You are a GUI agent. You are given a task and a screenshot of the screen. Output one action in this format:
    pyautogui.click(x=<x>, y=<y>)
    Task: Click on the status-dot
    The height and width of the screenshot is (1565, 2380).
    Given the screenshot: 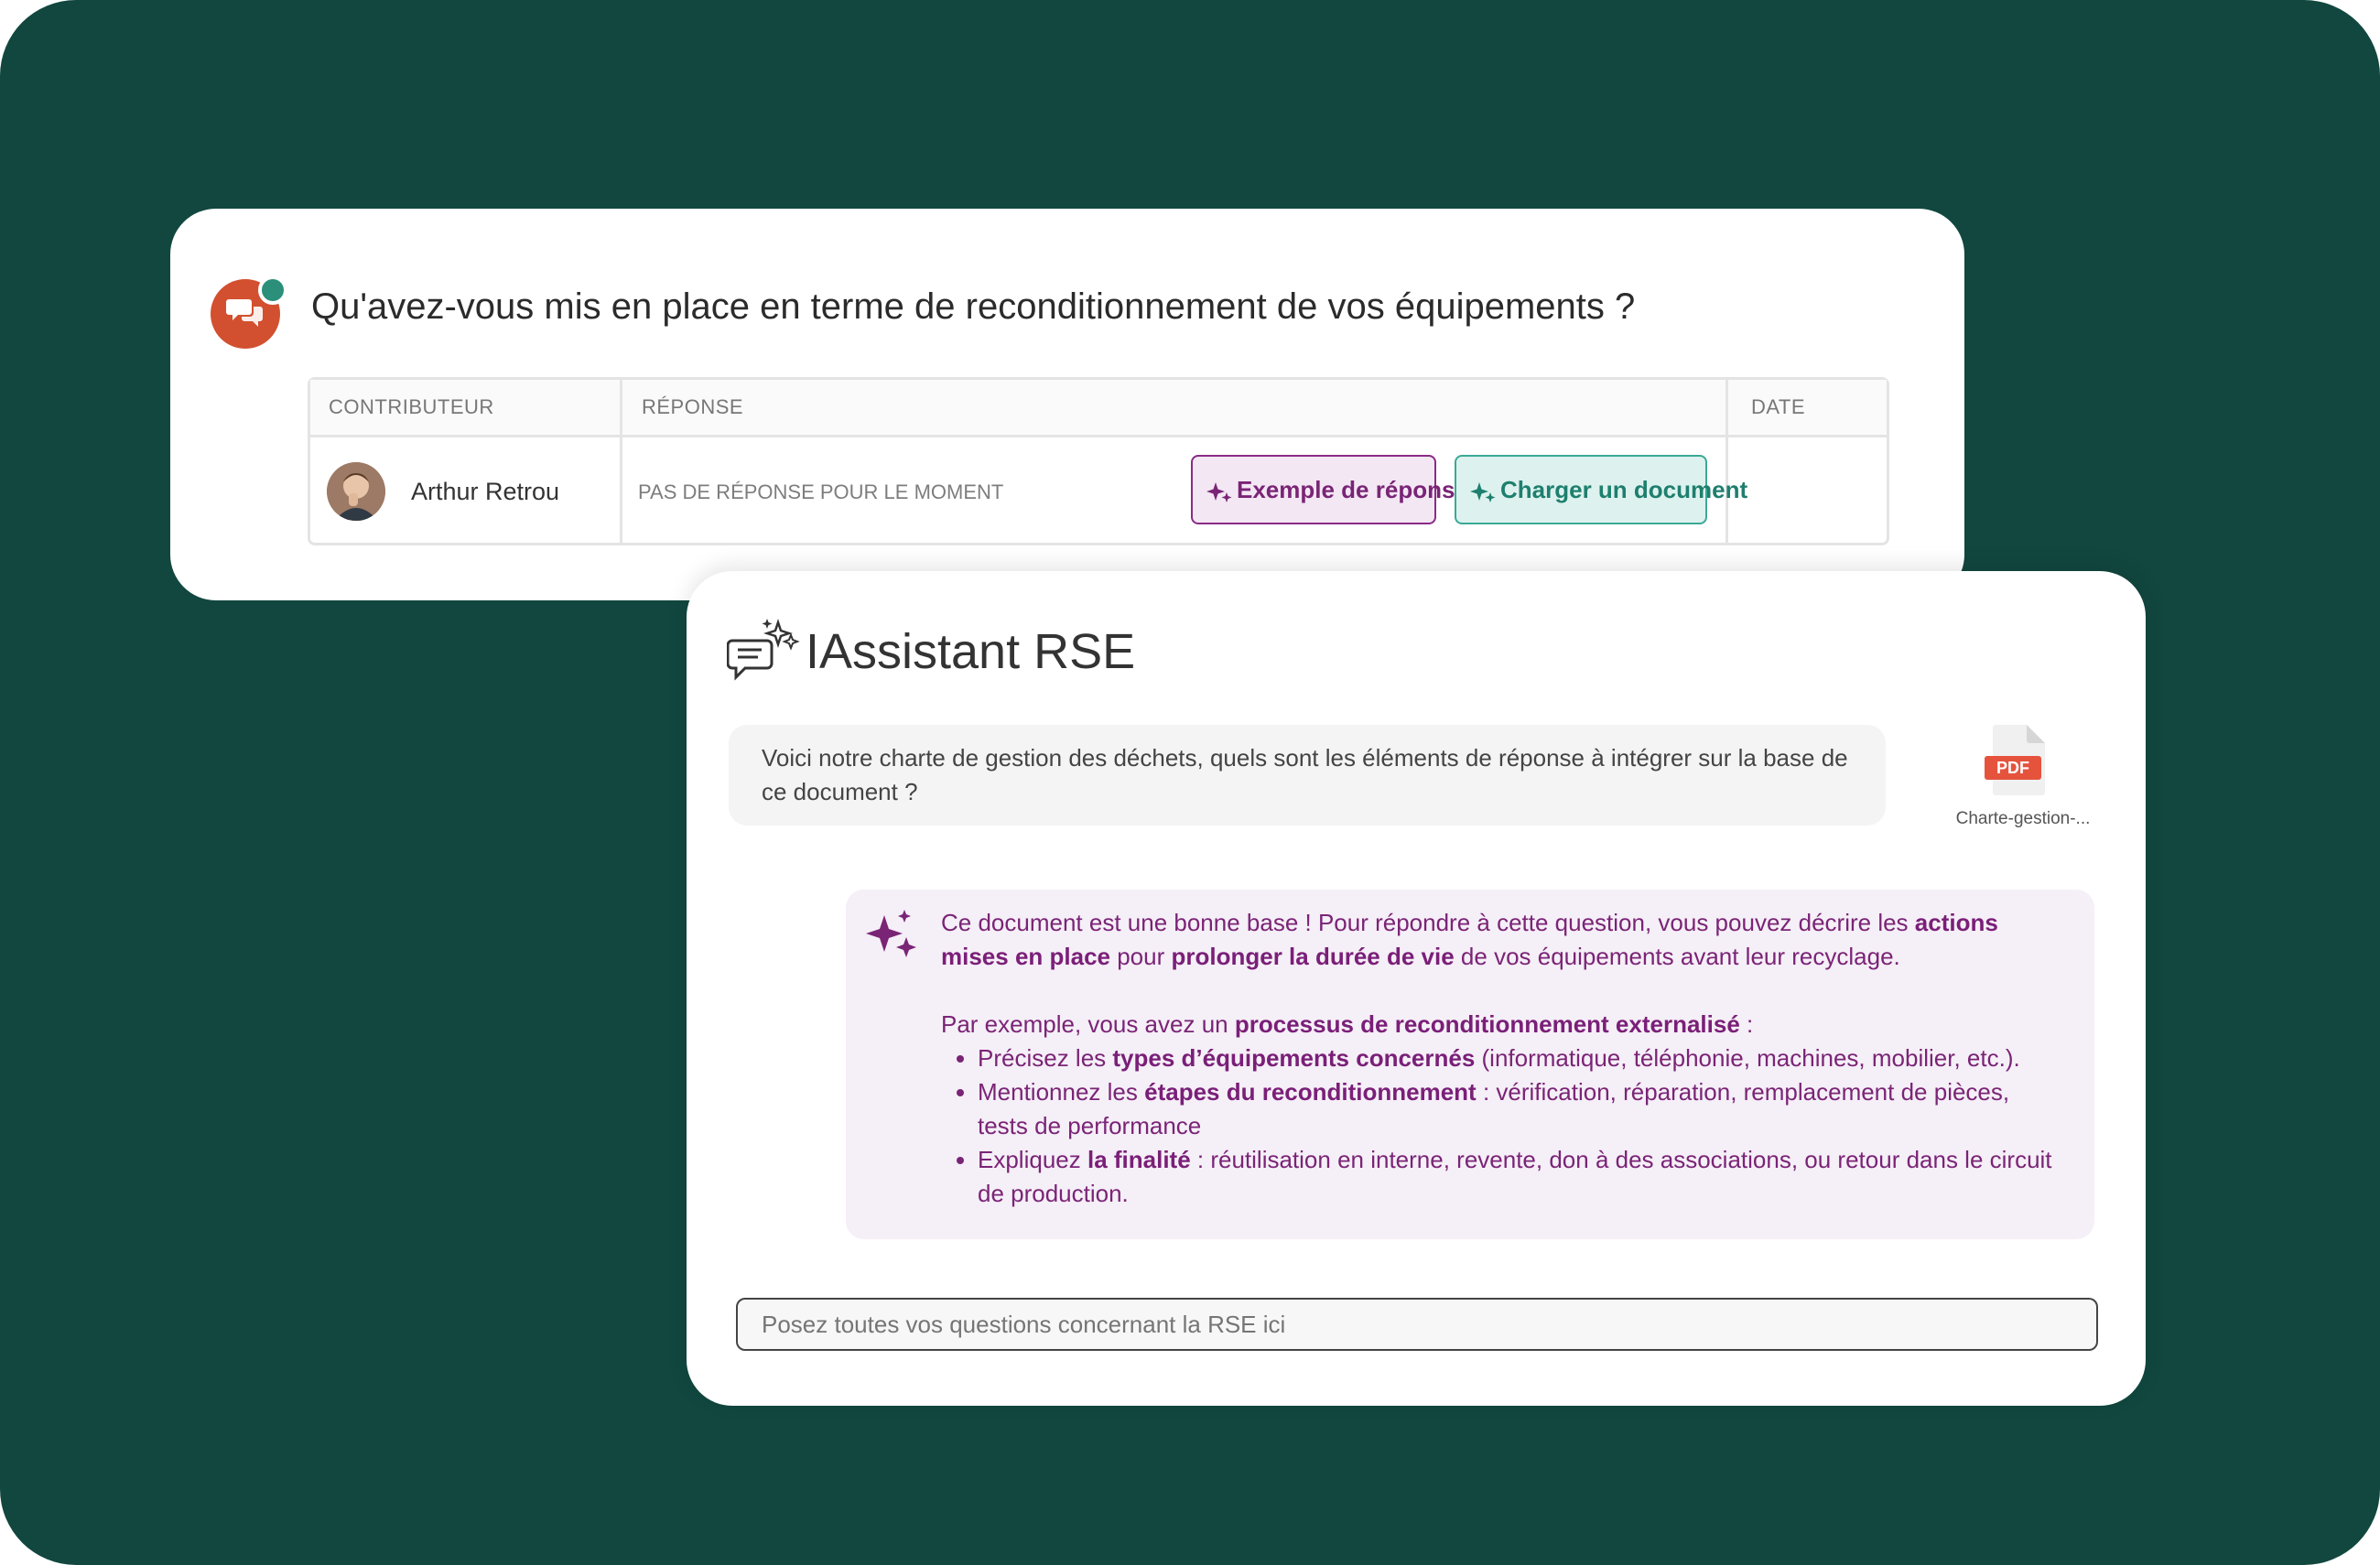 What is the action you would take?
    pyautogui.click(x=272, y=290)
    